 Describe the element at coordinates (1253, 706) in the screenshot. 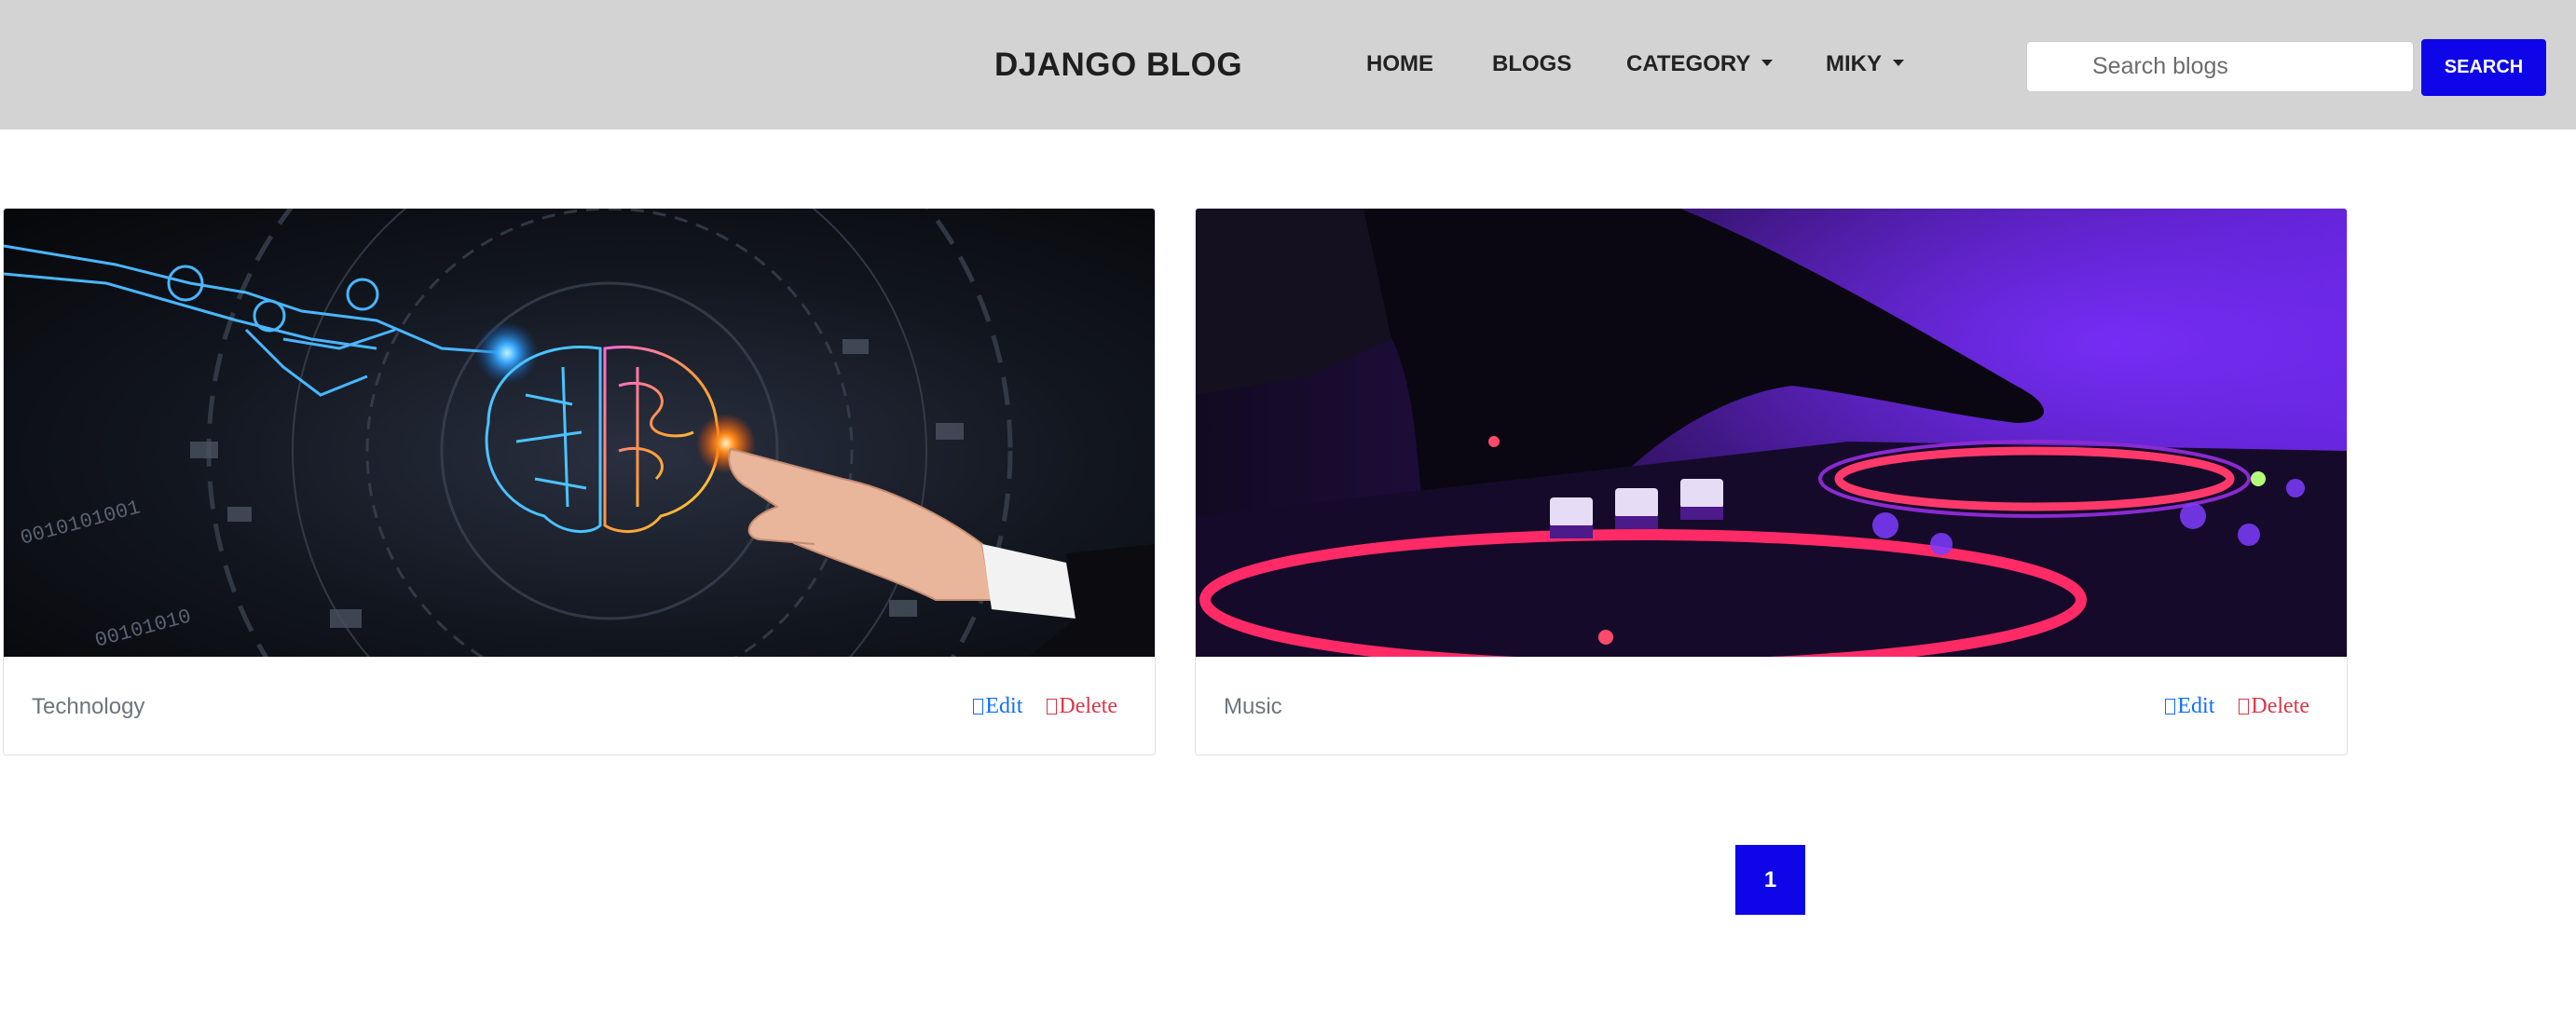

I see `post-category: Music` at that location.